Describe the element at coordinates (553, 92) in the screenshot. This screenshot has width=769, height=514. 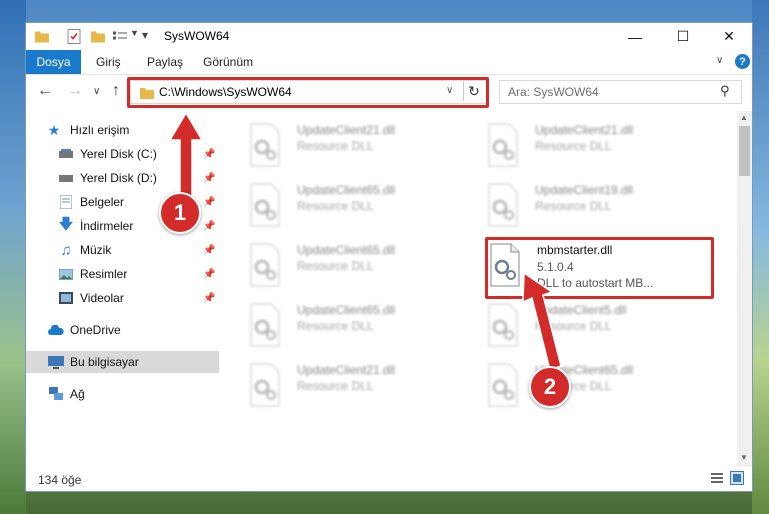
I see `search-placeholder: Ara: SysWOW64` at that location.